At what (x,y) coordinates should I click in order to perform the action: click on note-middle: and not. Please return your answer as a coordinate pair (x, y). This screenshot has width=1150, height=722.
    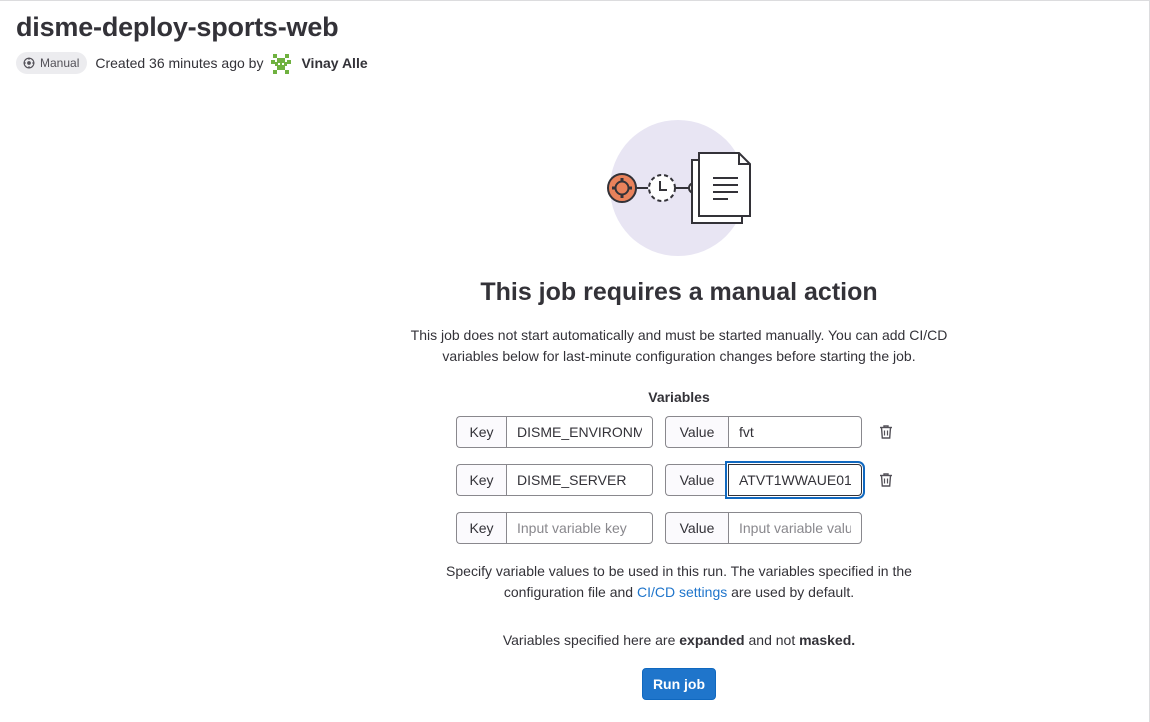
    Looking at the image, I should click on (772, 640).